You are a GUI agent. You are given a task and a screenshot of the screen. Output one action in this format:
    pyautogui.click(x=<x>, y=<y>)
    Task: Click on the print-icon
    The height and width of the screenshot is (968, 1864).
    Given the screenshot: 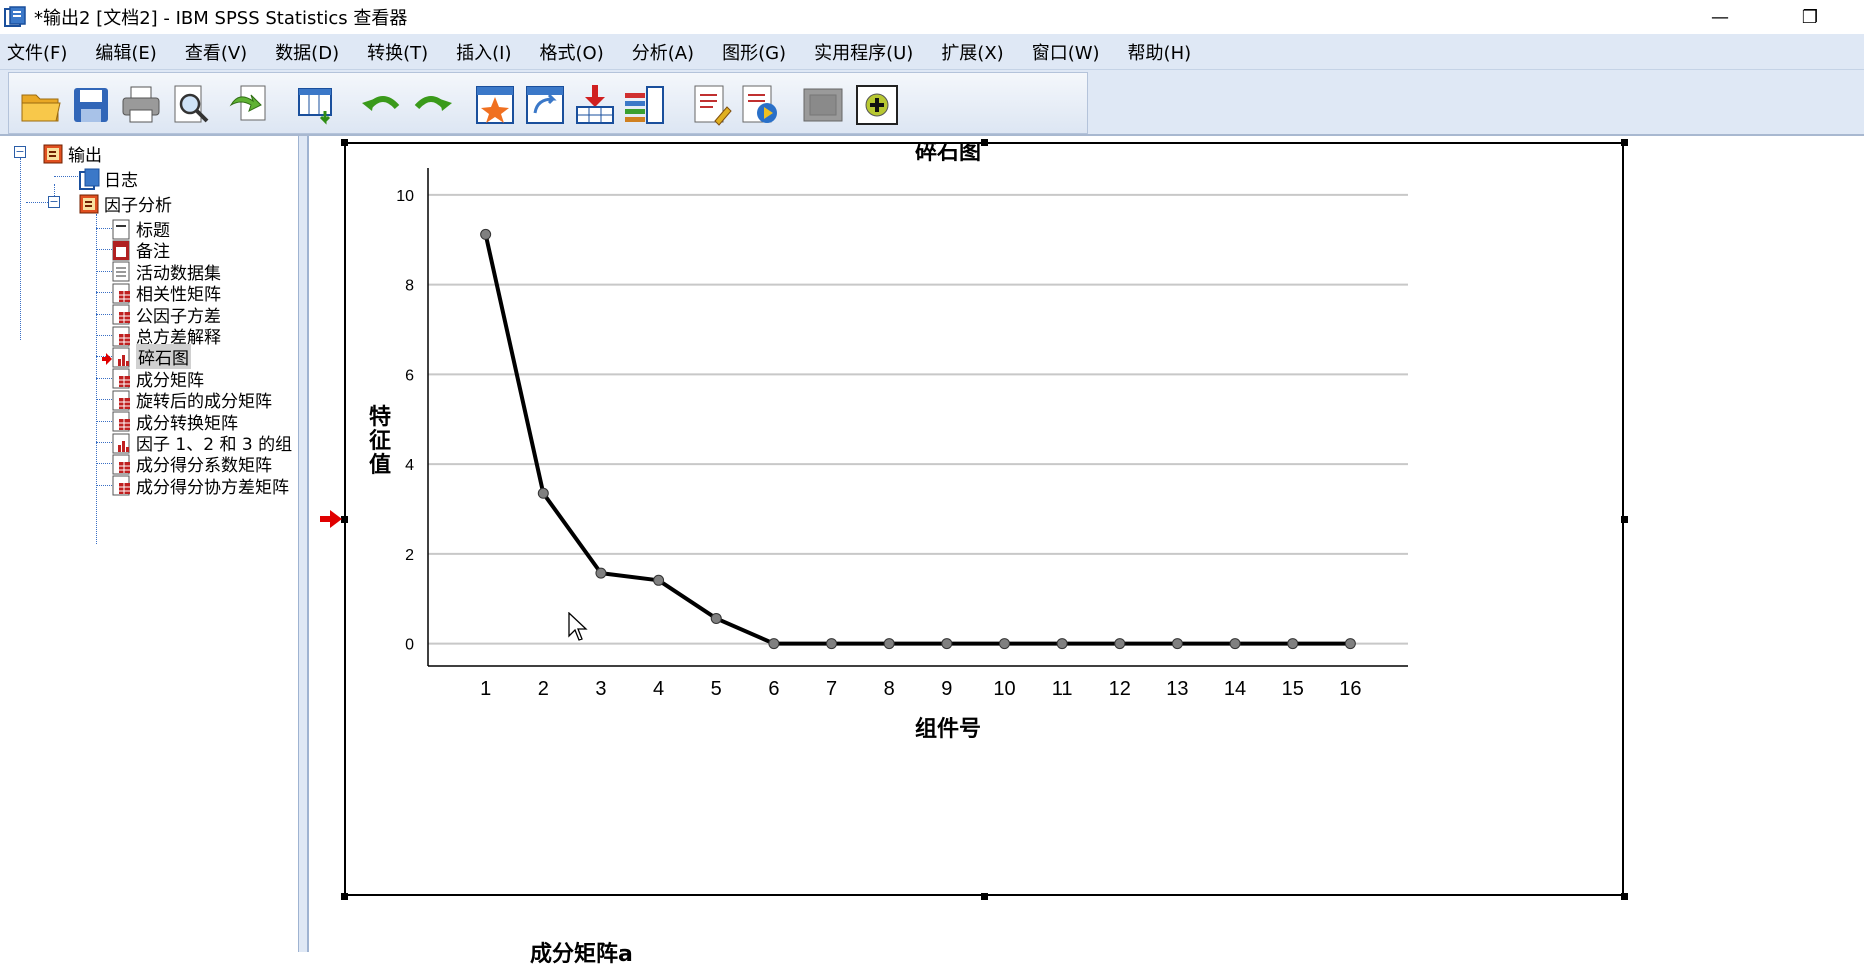 What is the action you would take?
    pyautogui.click(x=141, y=105)
    